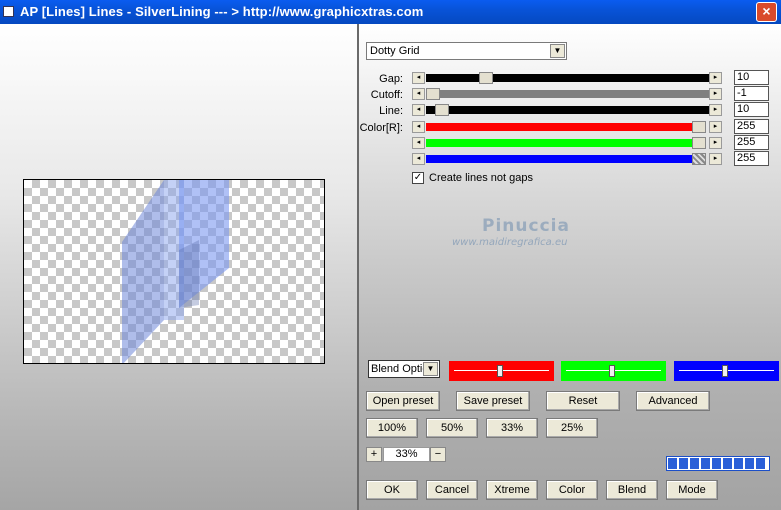 The width and height of the screenshot is (781, 510). I want to click on red-blend-thumb, so click(500, 371).